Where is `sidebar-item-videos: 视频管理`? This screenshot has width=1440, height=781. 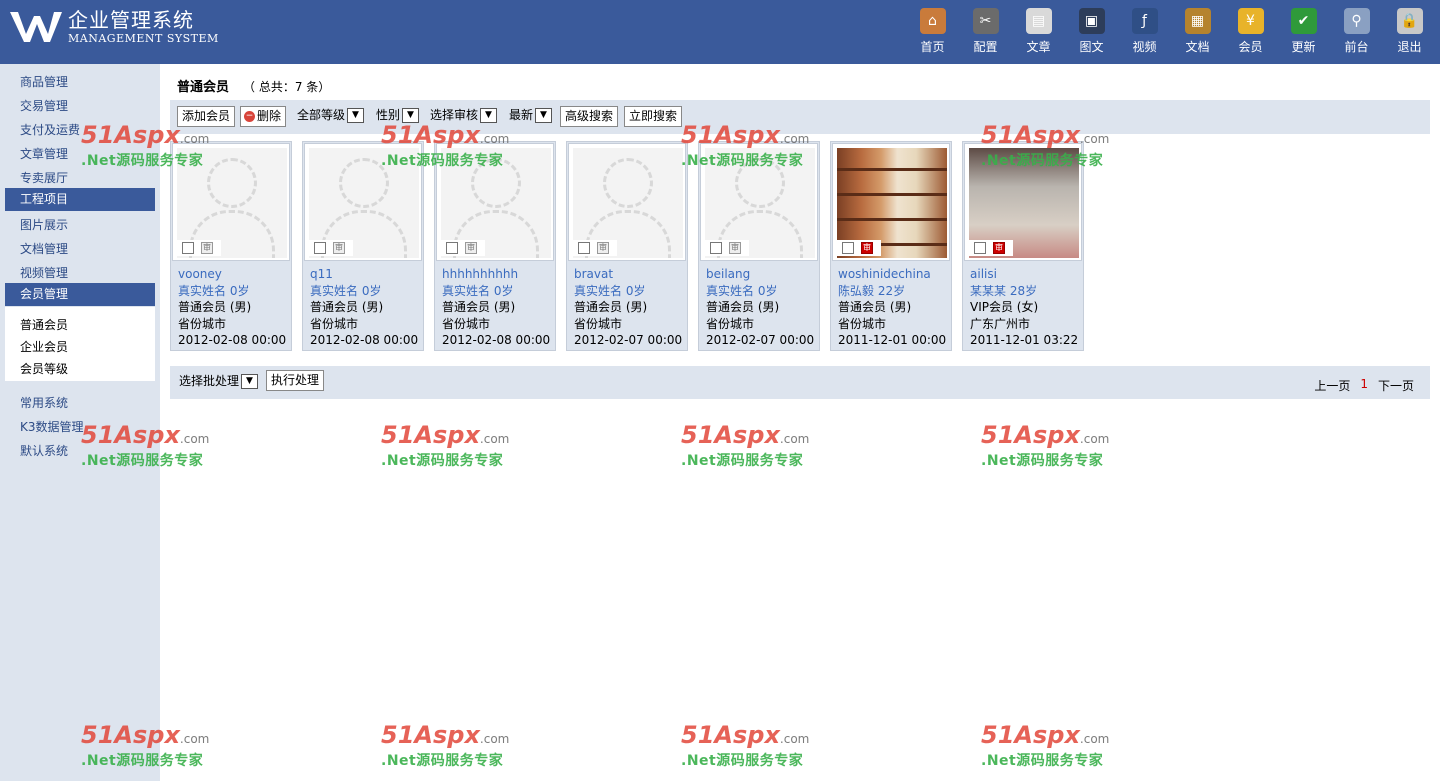
sidebar-item-videos: 视频管理 is located at coordinates (44, 272).